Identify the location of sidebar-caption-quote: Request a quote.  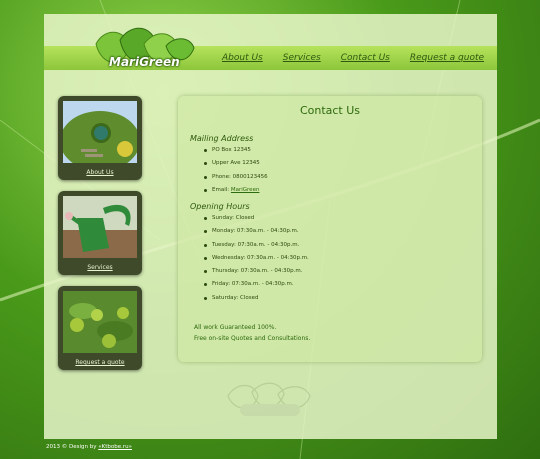
(100, 362).